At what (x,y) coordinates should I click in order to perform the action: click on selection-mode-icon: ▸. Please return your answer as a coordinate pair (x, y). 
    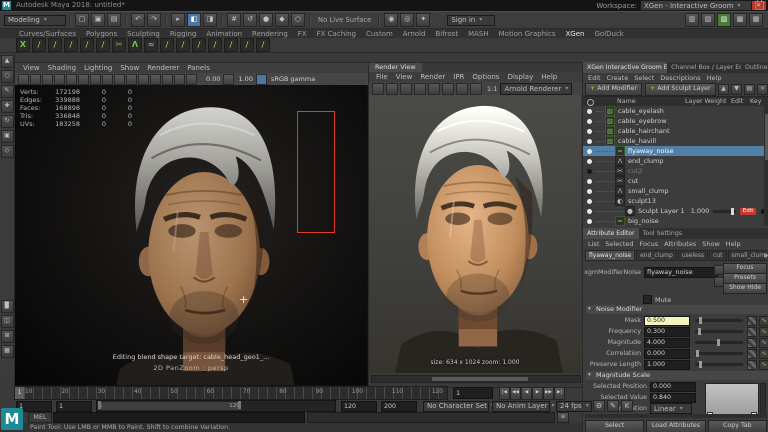
    Looking at the image, I should click on (178, 20).